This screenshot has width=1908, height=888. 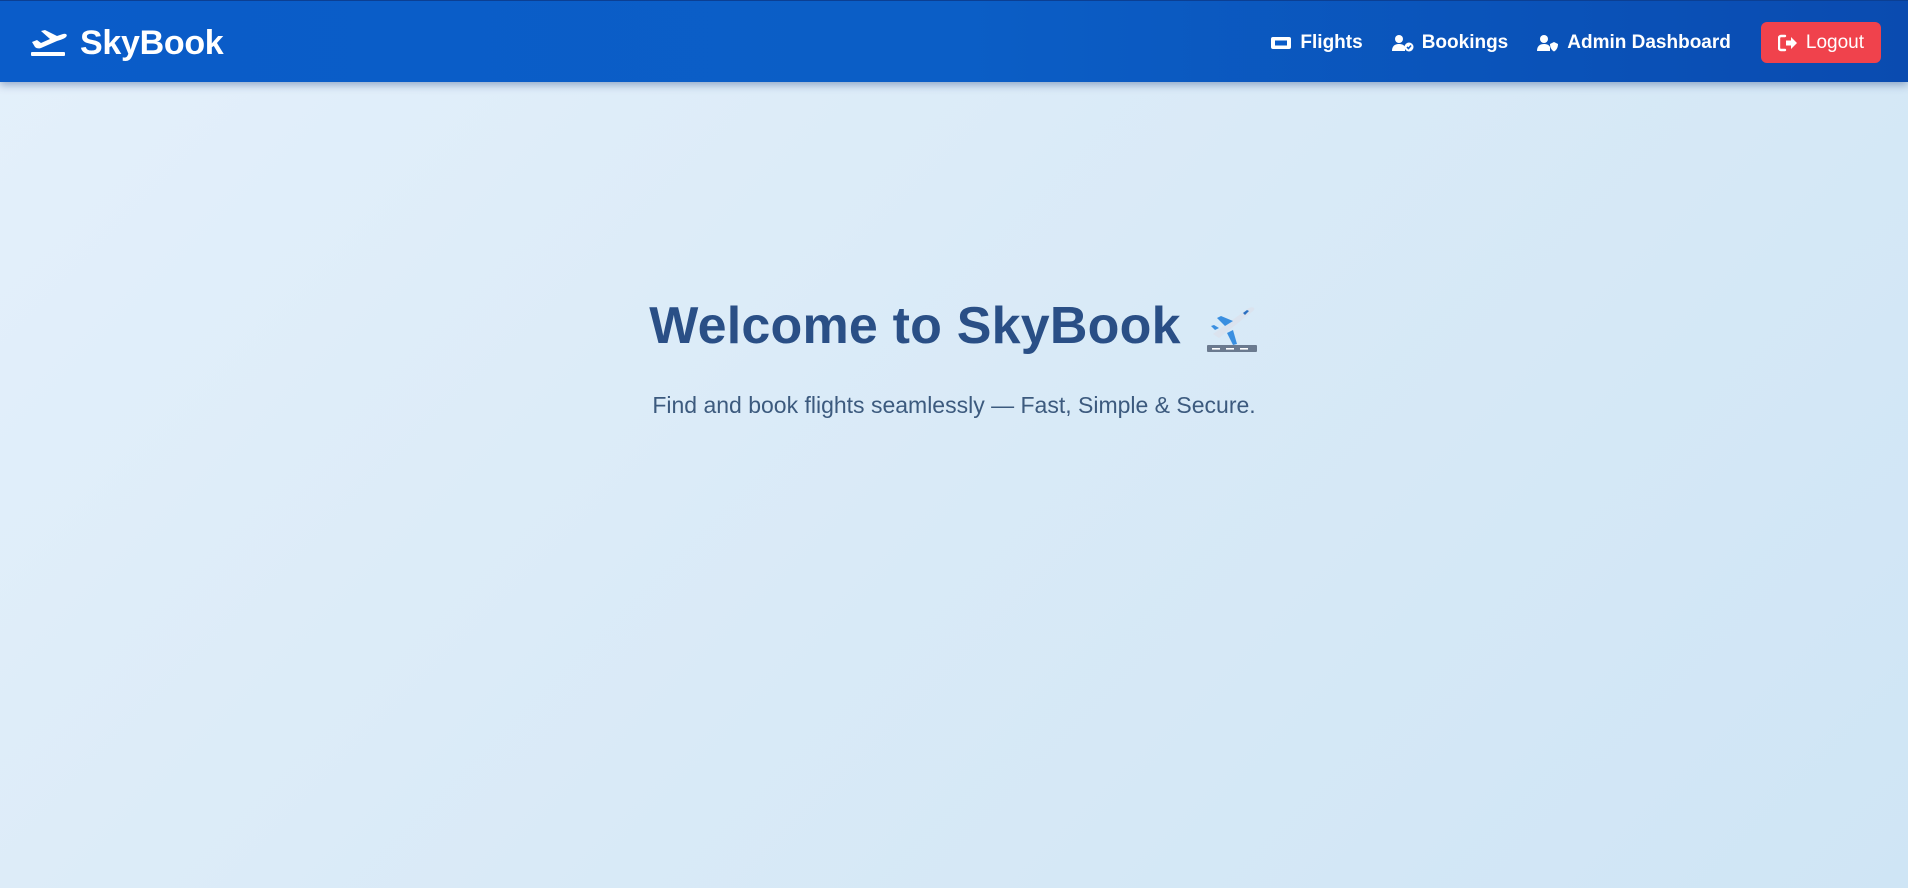 What do you see at coordinates (1649, 42) in the screenshot?
I see `nav-link-admin-dashboard-label: Admin Dashboard` at bounding box center [1649, 42].